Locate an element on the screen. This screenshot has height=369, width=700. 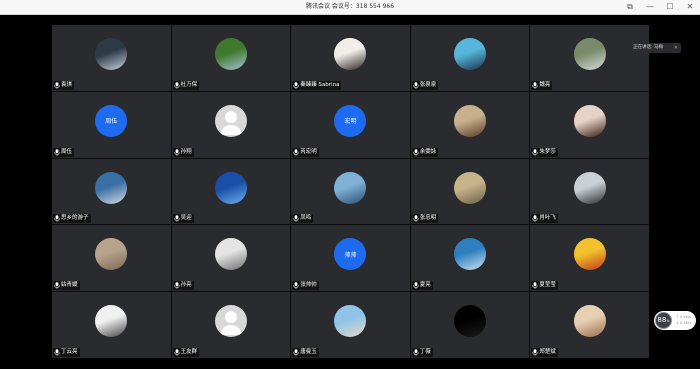
download-rate: ↓ 0.4K/s is located at coordinates (683, 323).